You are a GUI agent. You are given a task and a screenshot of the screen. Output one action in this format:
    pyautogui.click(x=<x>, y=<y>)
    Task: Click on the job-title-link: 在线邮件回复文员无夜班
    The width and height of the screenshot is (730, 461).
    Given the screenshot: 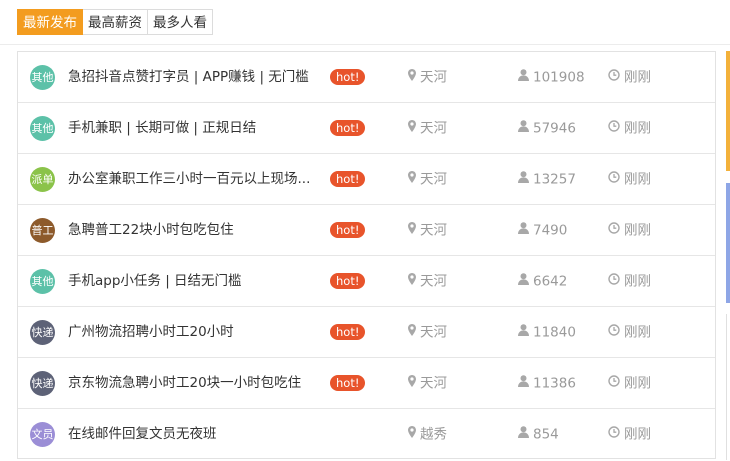 What is the action you would take?
    pyautogui.click(x=197, y=434)
    